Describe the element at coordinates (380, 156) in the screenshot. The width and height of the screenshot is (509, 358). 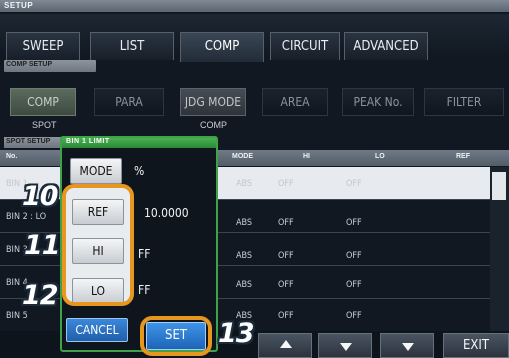
I see `col-header-lo: LO` at that location.